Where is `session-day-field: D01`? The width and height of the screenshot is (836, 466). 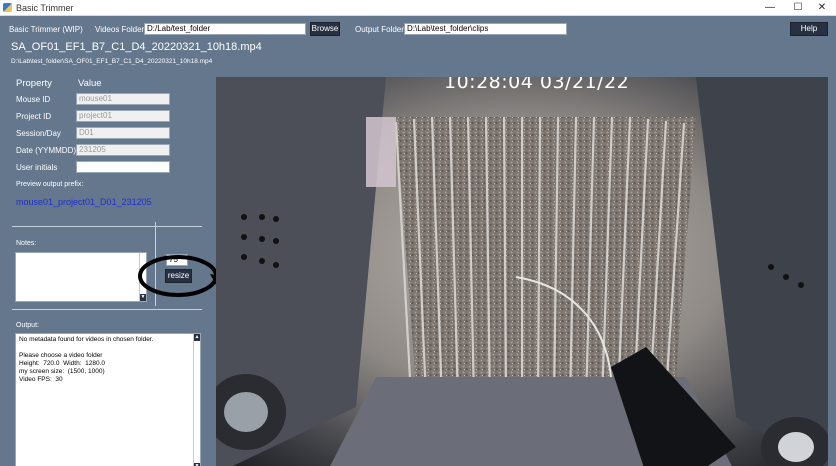
session-day-field: D01 is located at coordinates (123, 133).